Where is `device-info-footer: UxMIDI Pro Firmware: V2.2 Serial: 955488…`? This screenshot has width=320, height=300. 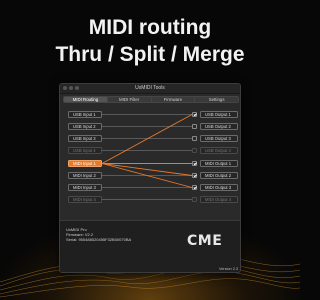 device-info-footer: UxMIDI Pro Firmware: V2.2 Serial: 955488… is located at coordinates (150, 246).